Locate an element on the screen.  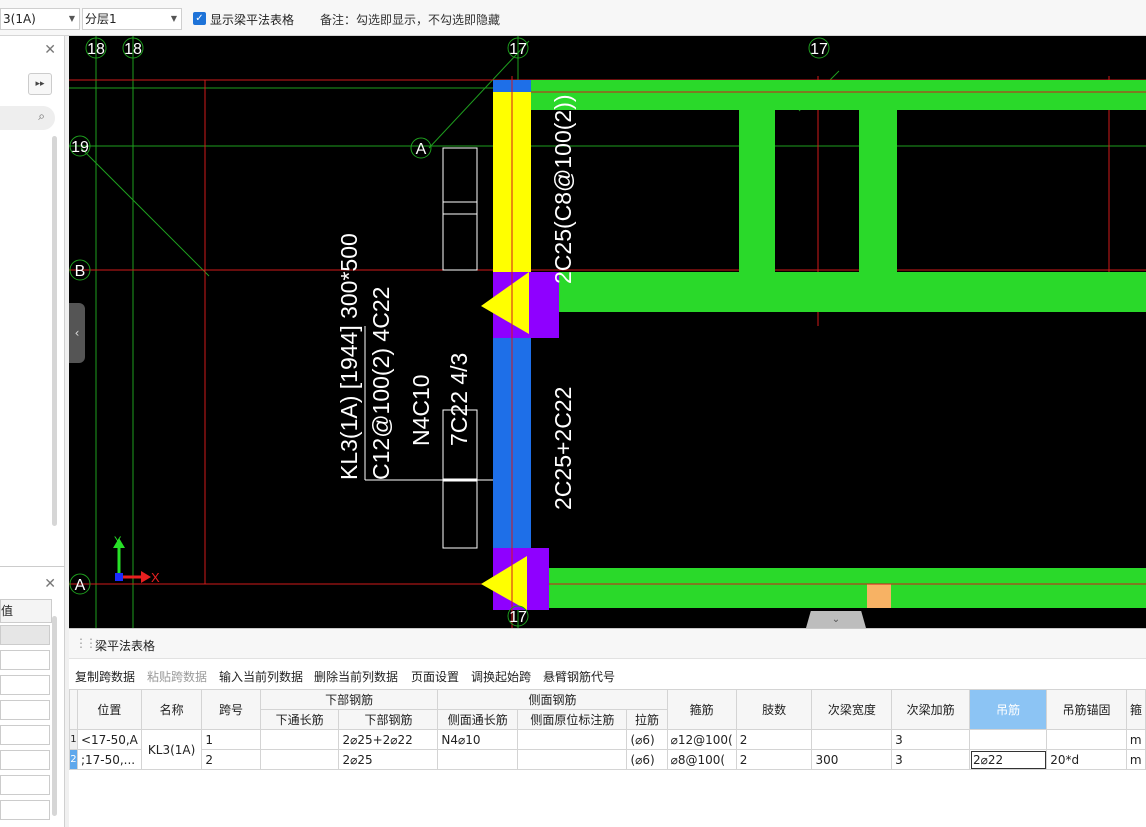
cell-position: <17-50,A is located at coordinates (109, 739).